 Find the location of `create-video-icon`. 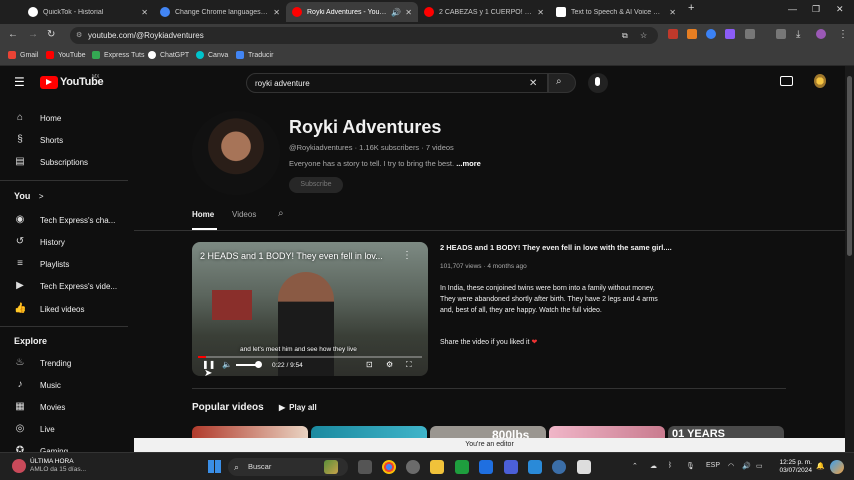

create-video-icon is located at coordinates (786, 81).